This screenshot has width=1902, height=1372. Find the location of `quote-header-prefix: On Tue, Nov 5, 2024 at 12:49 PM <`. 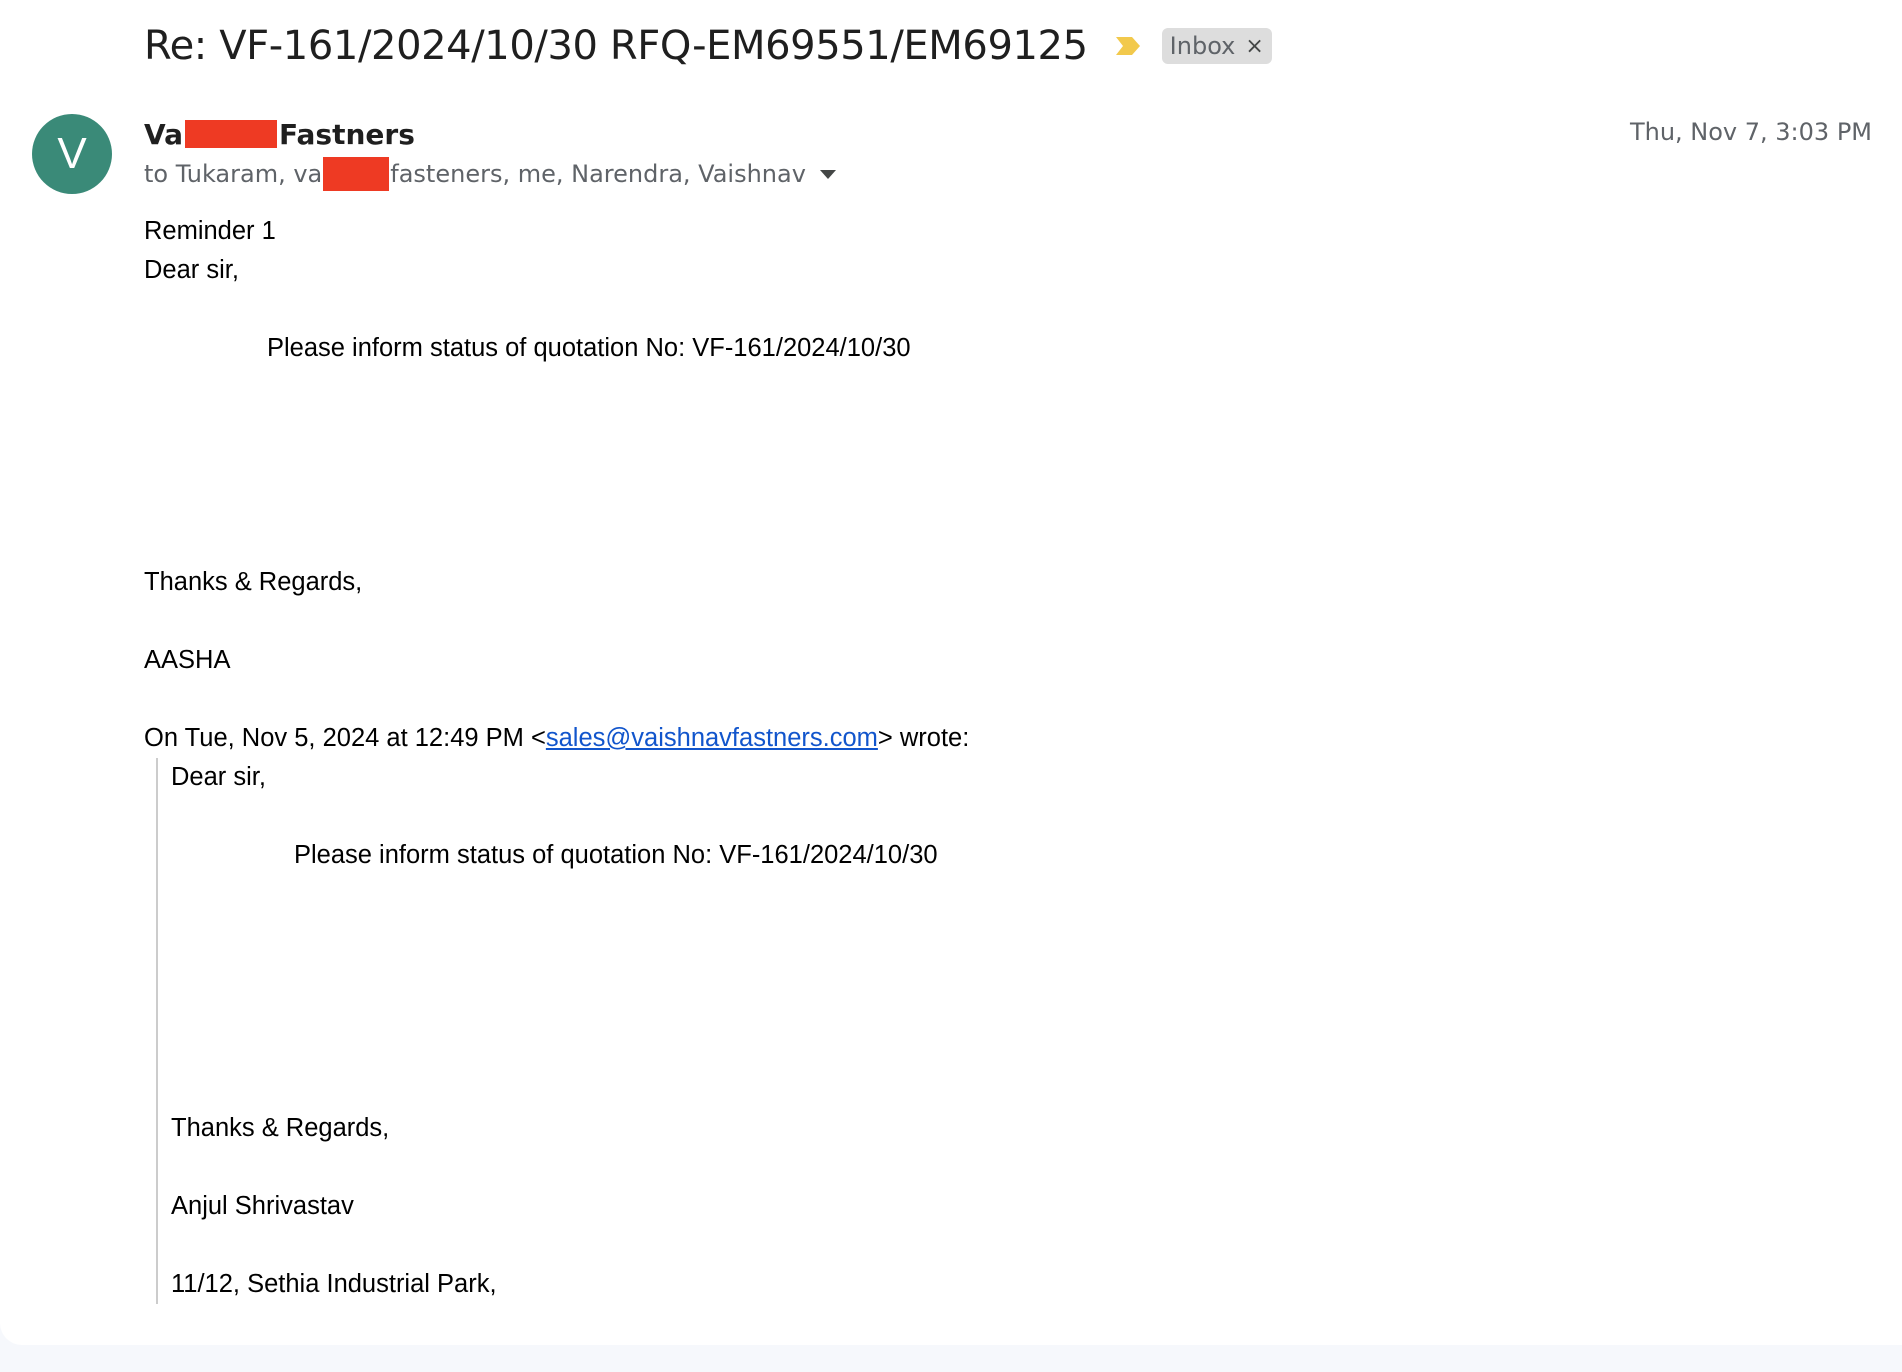

quote-header-prefix: On Tue, Nov 5, 2024 at 12:49 PM < is located at coordinates (345, 738).